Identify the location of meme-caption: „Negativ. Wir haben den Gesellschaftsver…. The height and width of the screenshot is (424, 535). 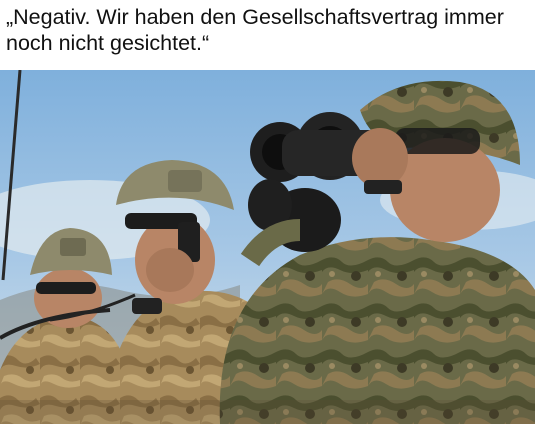
(255, 30).